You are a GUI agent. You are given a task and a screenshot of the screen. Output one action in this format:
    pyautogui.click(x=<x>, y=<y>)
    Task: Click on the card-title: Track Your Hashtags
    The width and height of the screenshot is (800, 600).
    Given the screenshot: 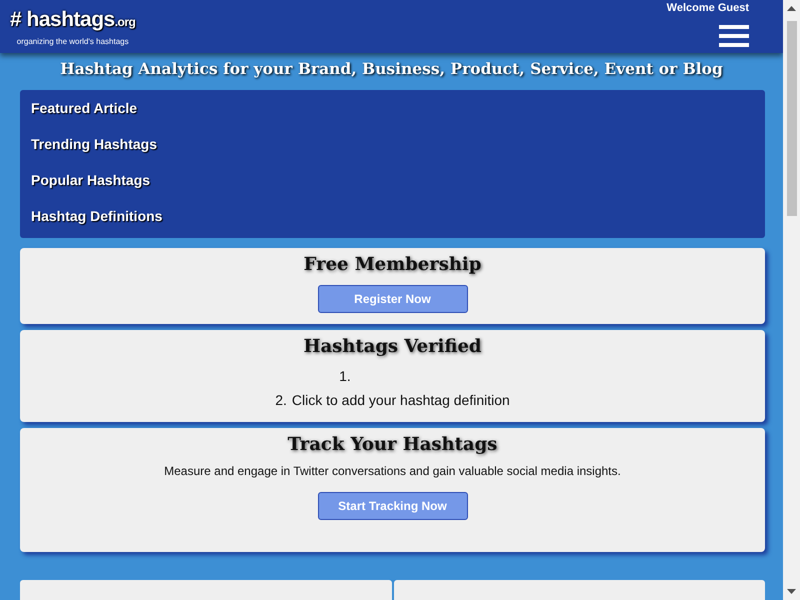 What is the action you would take?
    pyautogui.click(x=393, y=445)
    